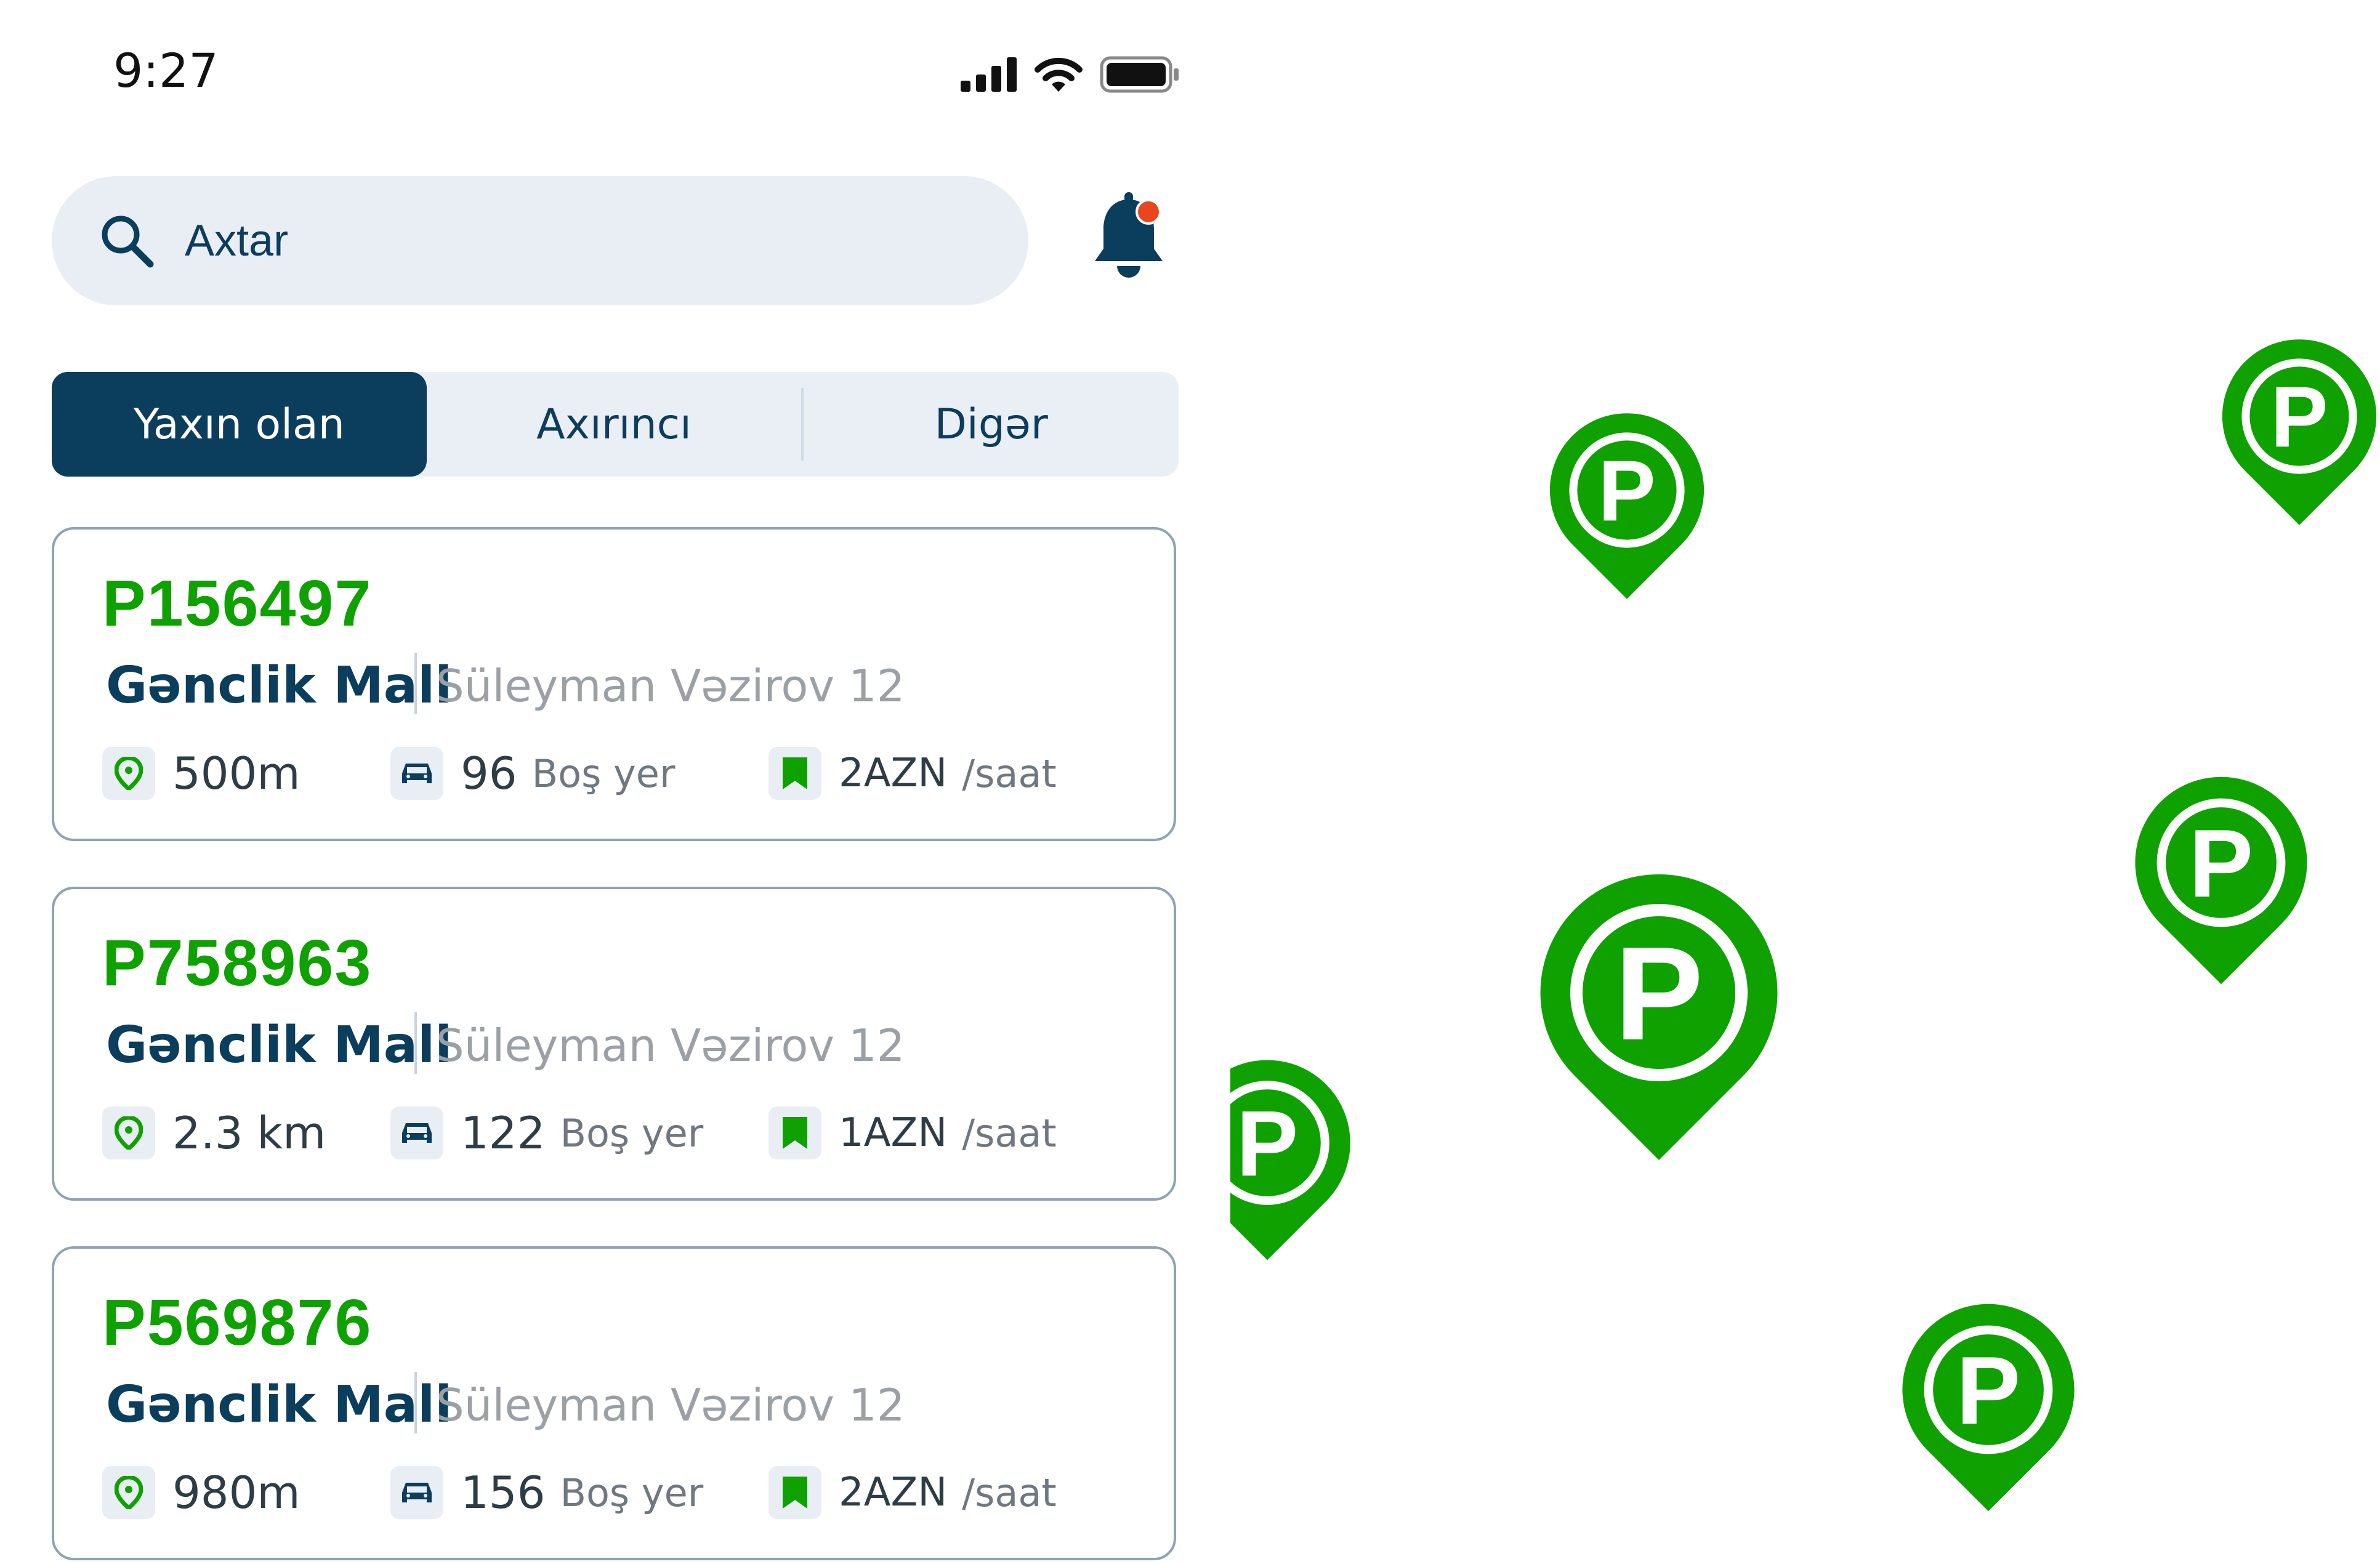 This screenshot has height=1564, width=2380. Describe the element at coordinates (1129, 236) in the screenshot. I see `bell-icon` at that location.